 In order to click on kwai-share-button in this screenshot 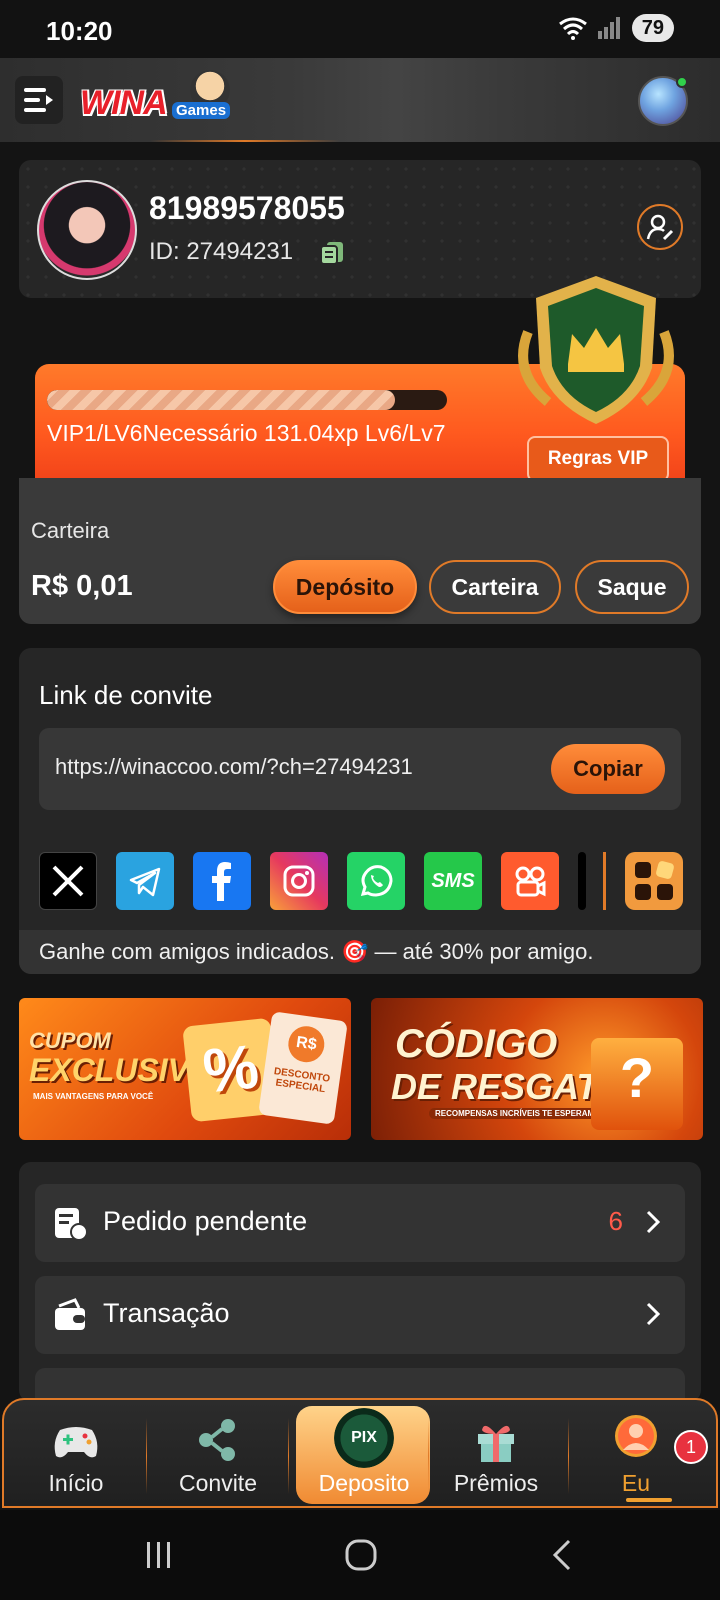, I will do `click(530, 881)`.